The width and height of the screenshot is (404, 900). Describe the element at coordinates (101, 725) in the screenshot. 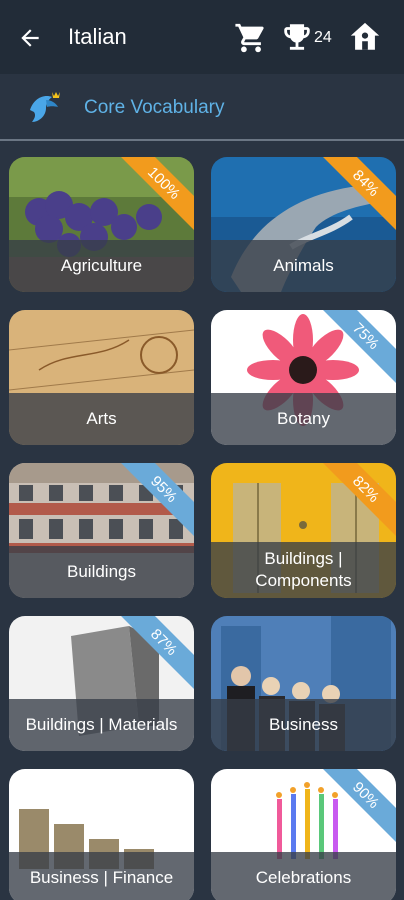

I see `category-label: Buildings | Materials` at that location.